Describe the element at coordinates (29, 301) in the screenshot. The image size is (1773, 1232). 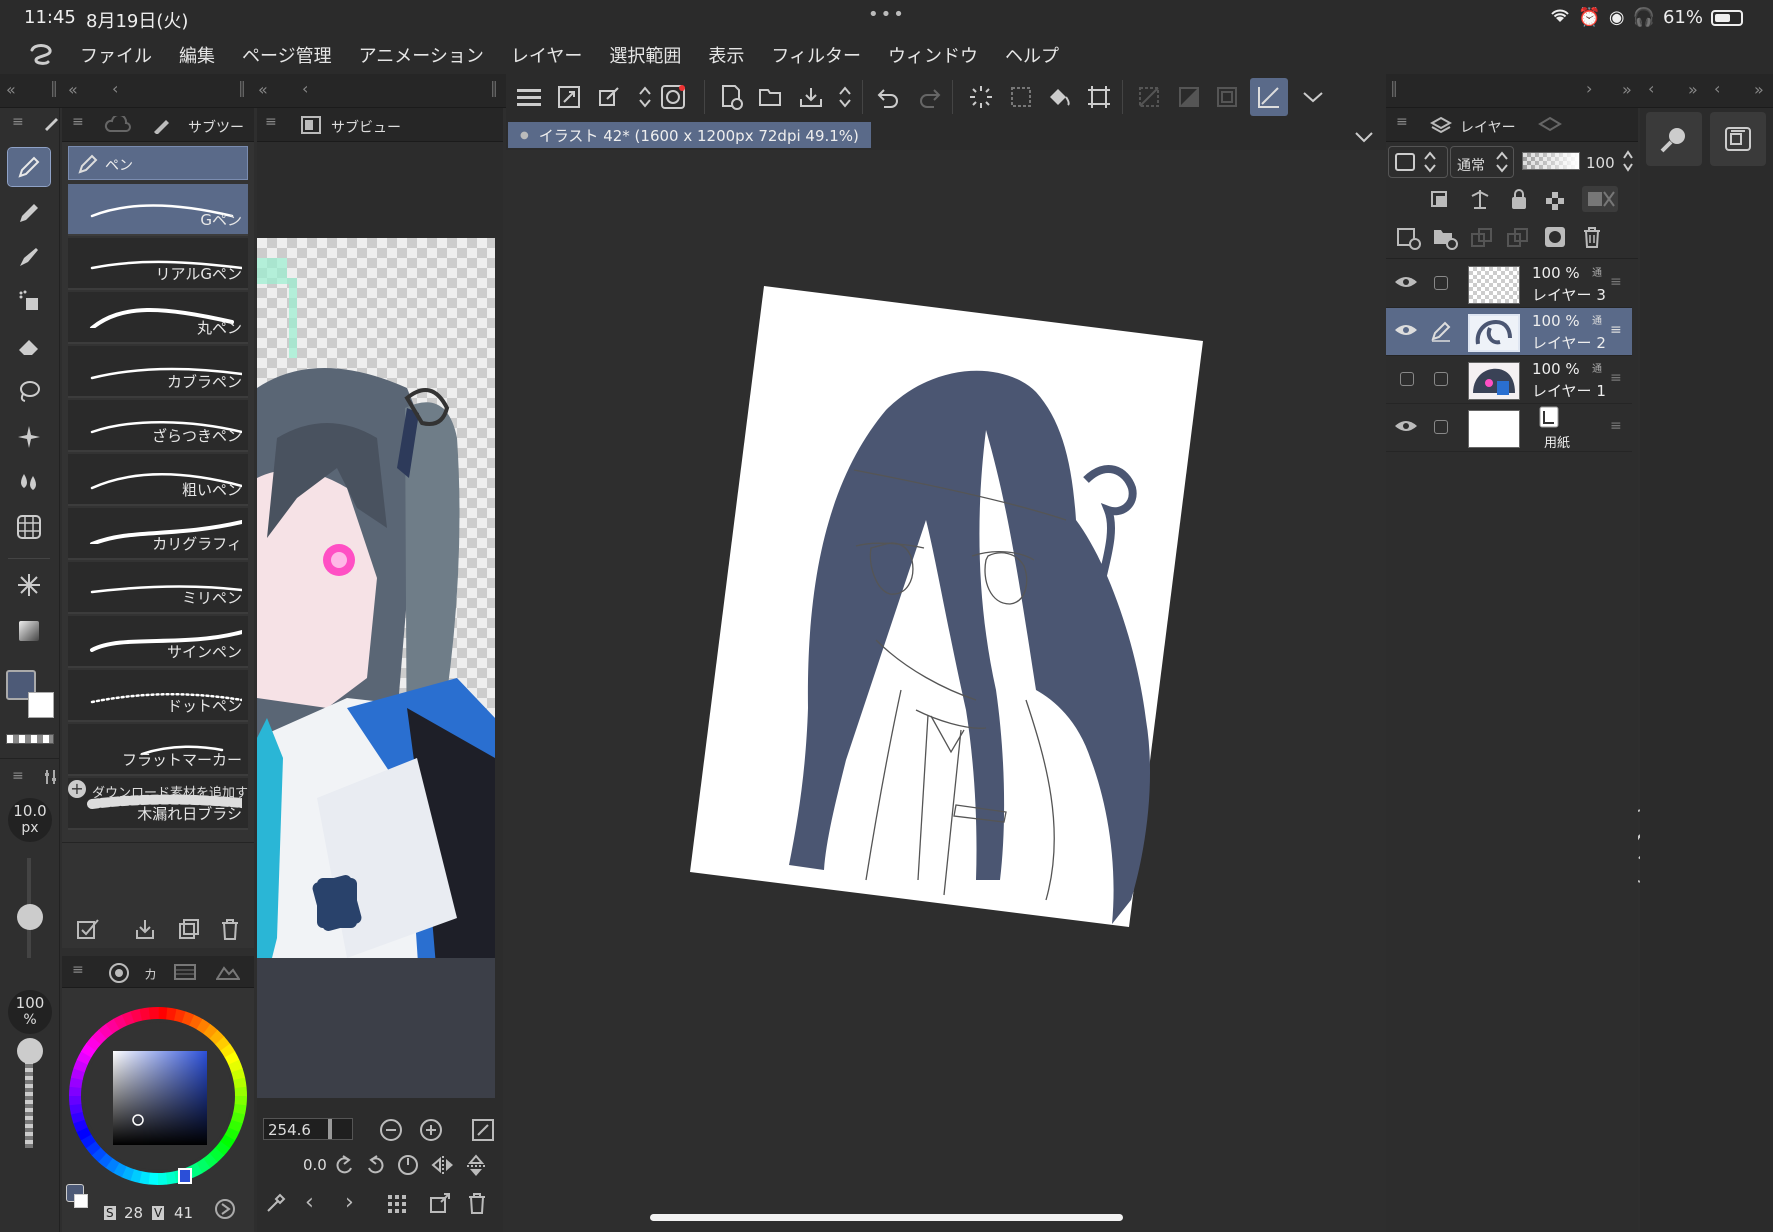
I see `airbrush-tool-icon` at that location.